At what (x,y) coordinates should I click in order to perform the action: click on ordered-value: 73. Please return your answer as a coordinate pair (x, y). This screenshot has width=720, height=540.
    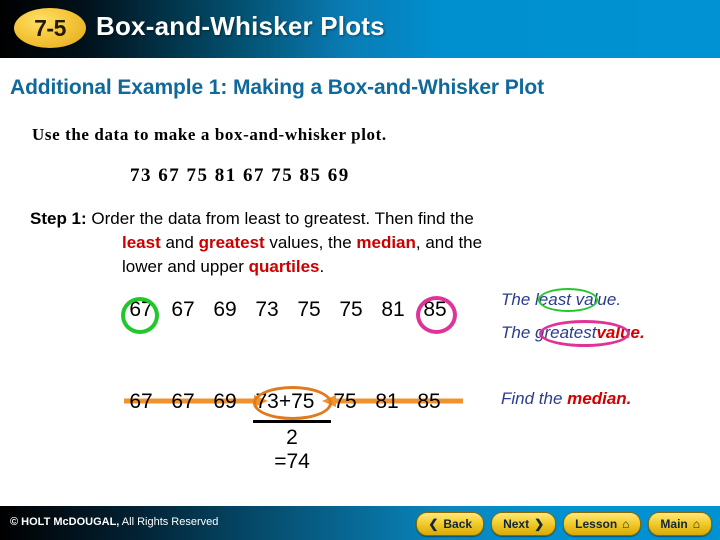
    Looking at the image, I should click on (267, 309).